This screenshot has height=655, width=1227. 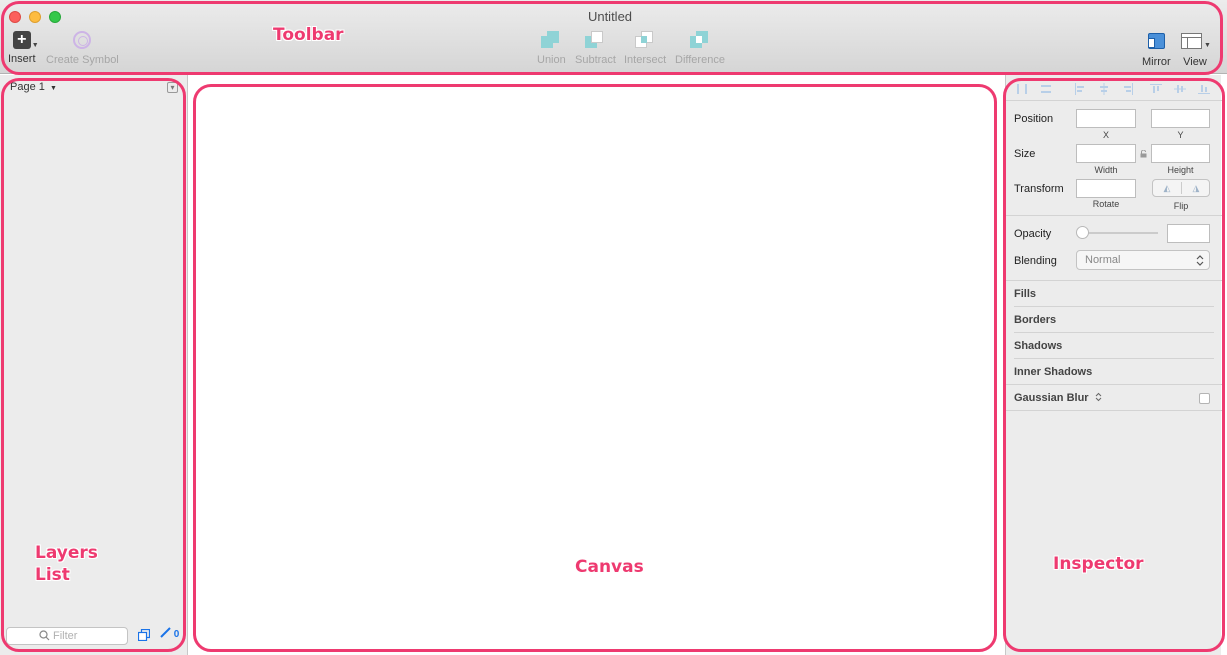 What do you see at coordinates (612, 38) in the screenshot?
I see `toolbar-annotation-outline` at bounding box center [612, 38].